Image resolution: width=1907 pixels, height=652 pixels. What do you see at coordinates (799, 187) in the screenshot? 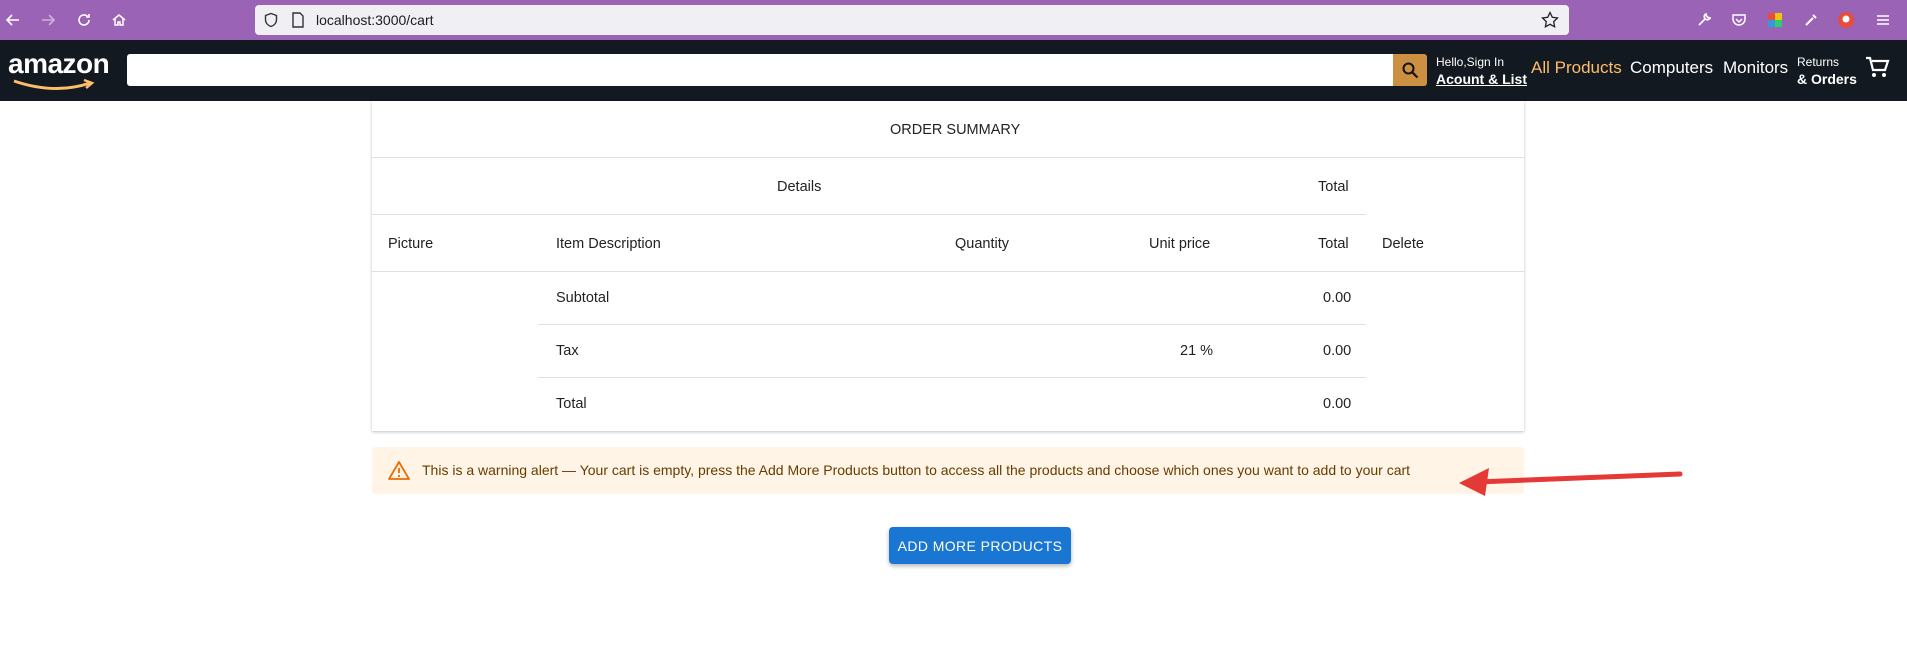
I see `details-group-header: Details` at bounding box center [799, 187].